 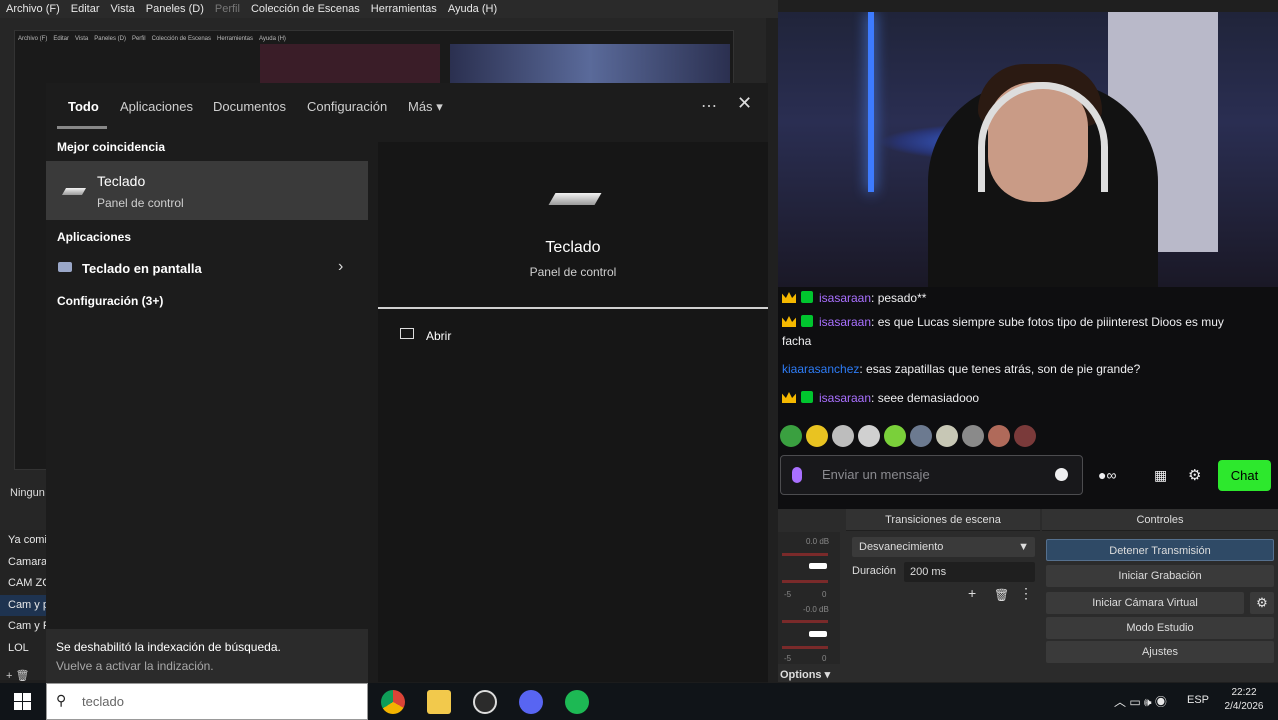 I want to click on settings-button: Ajustes, so click(x=1160, y=652).